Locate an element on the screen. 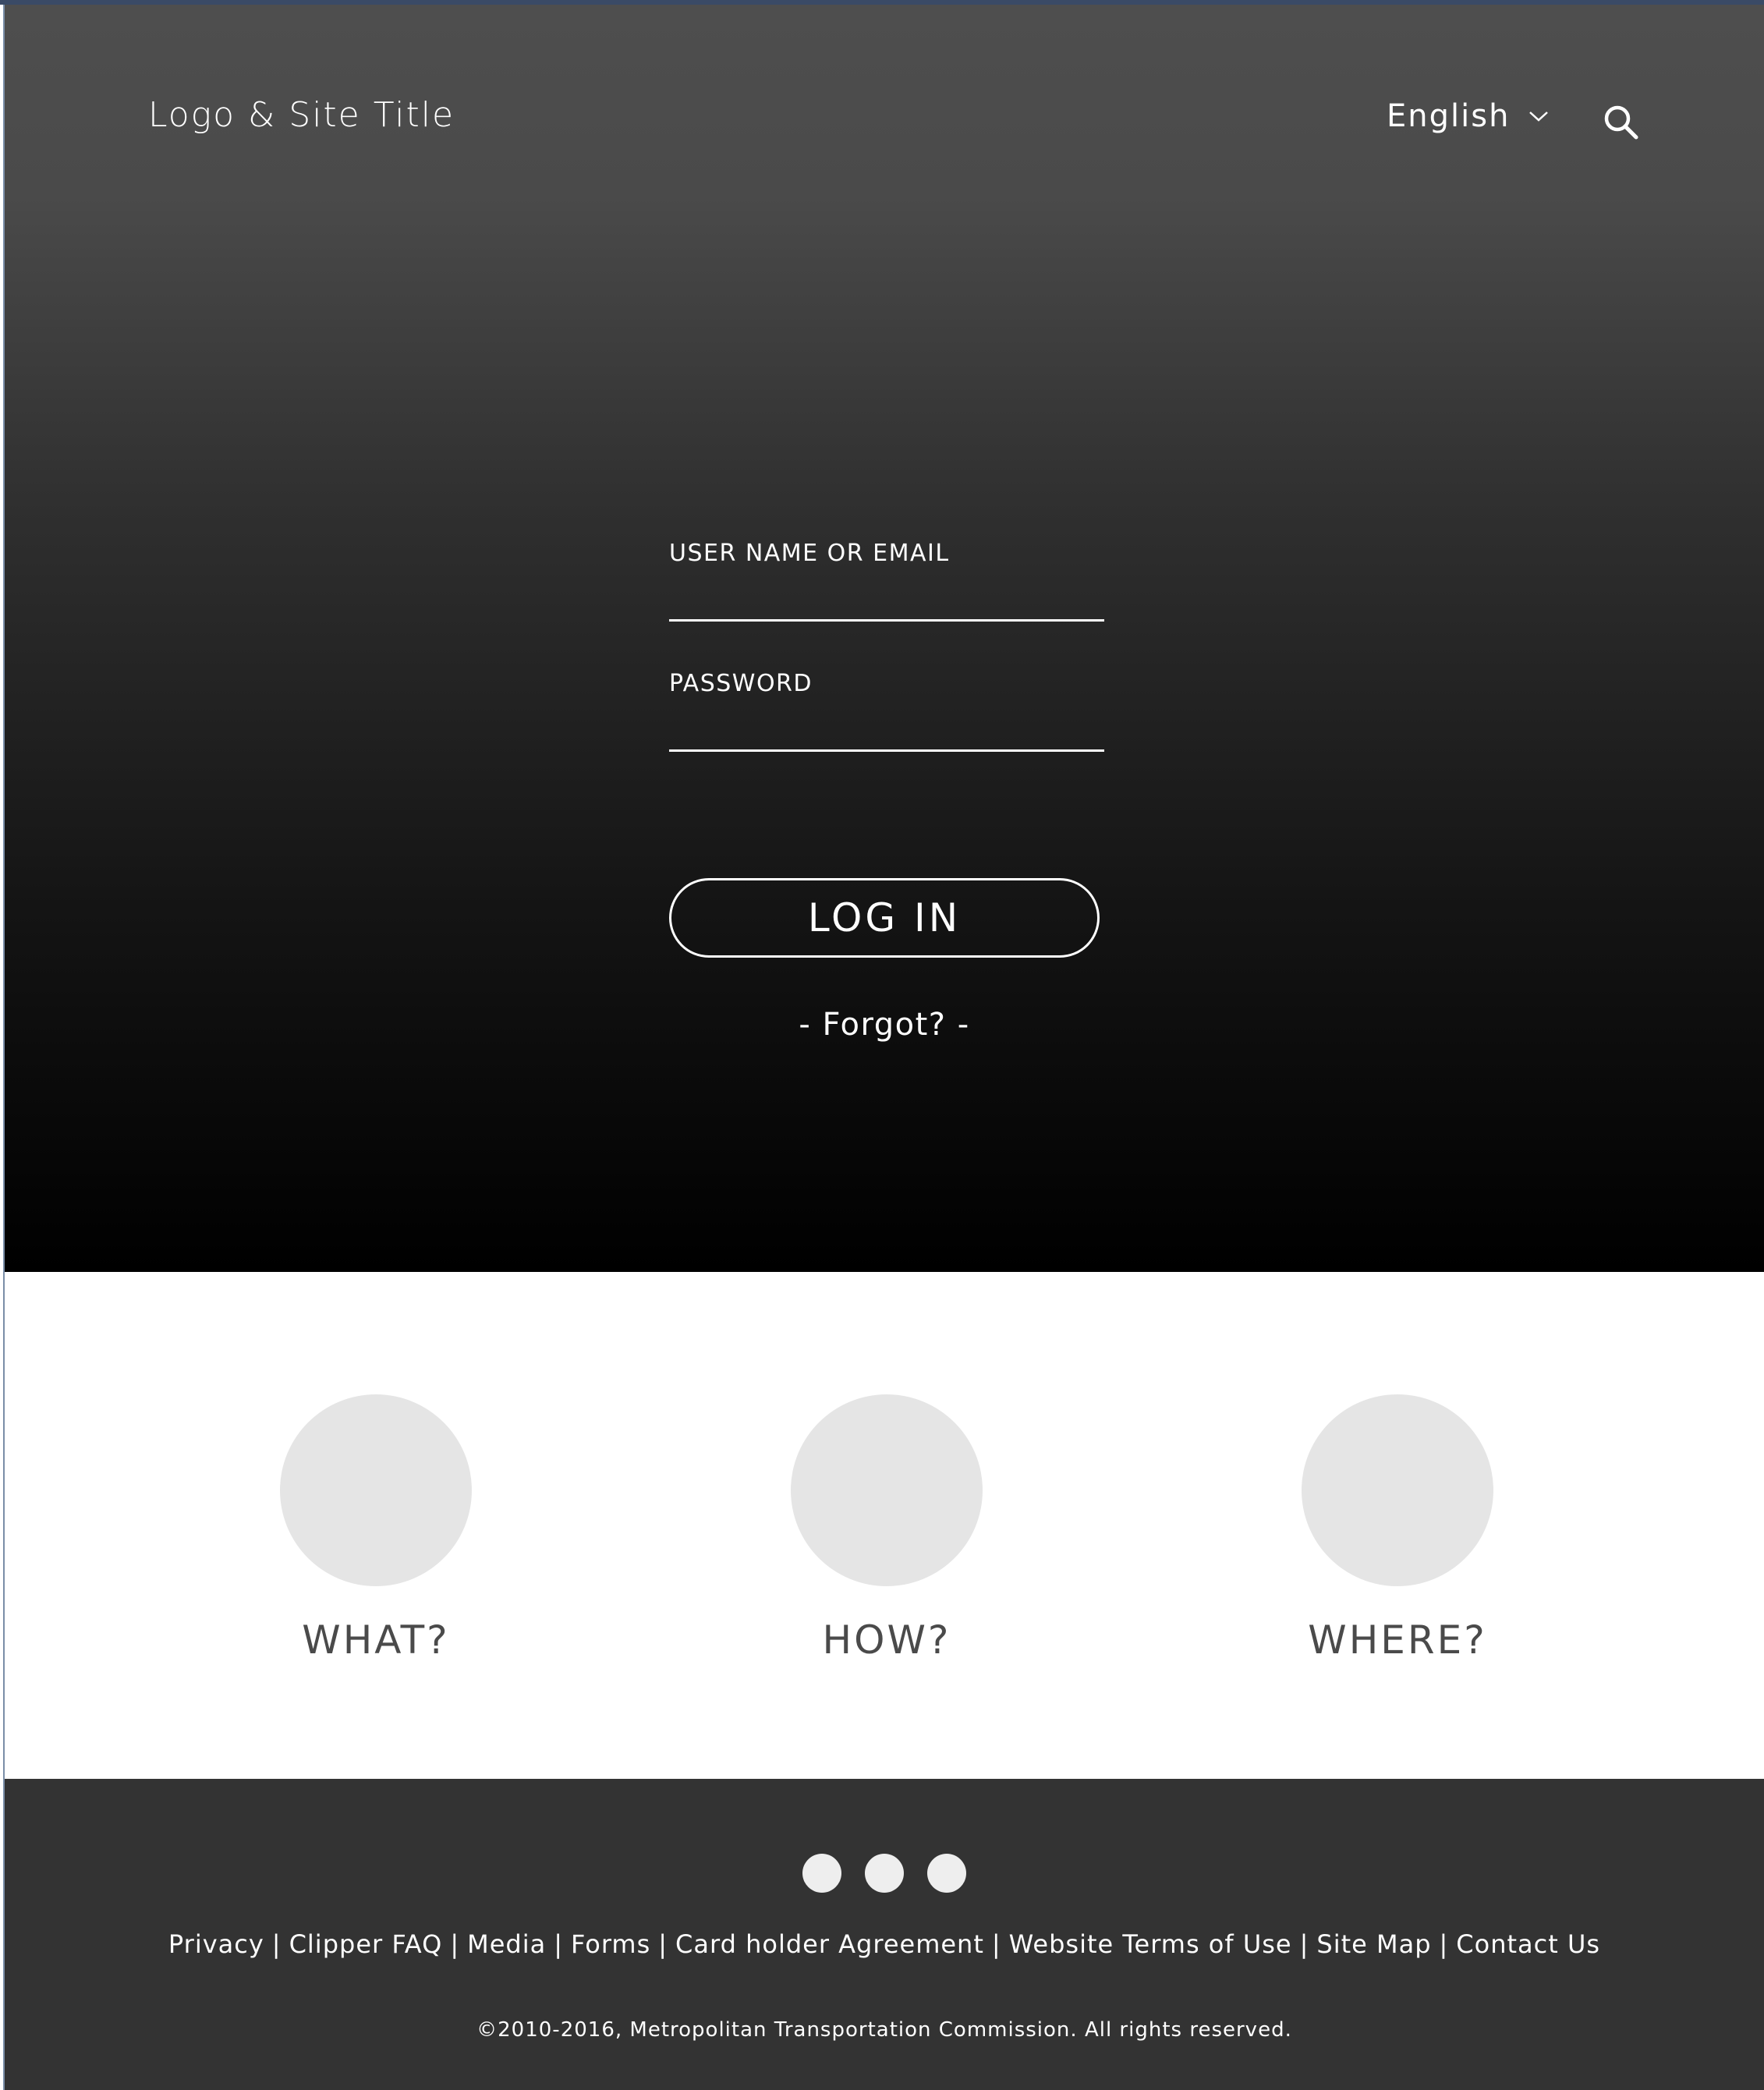 Image resolution: width=1764 pixels, height=2090 pixels. feature-where: WHERE? is located at coordinates (1397, 1528).